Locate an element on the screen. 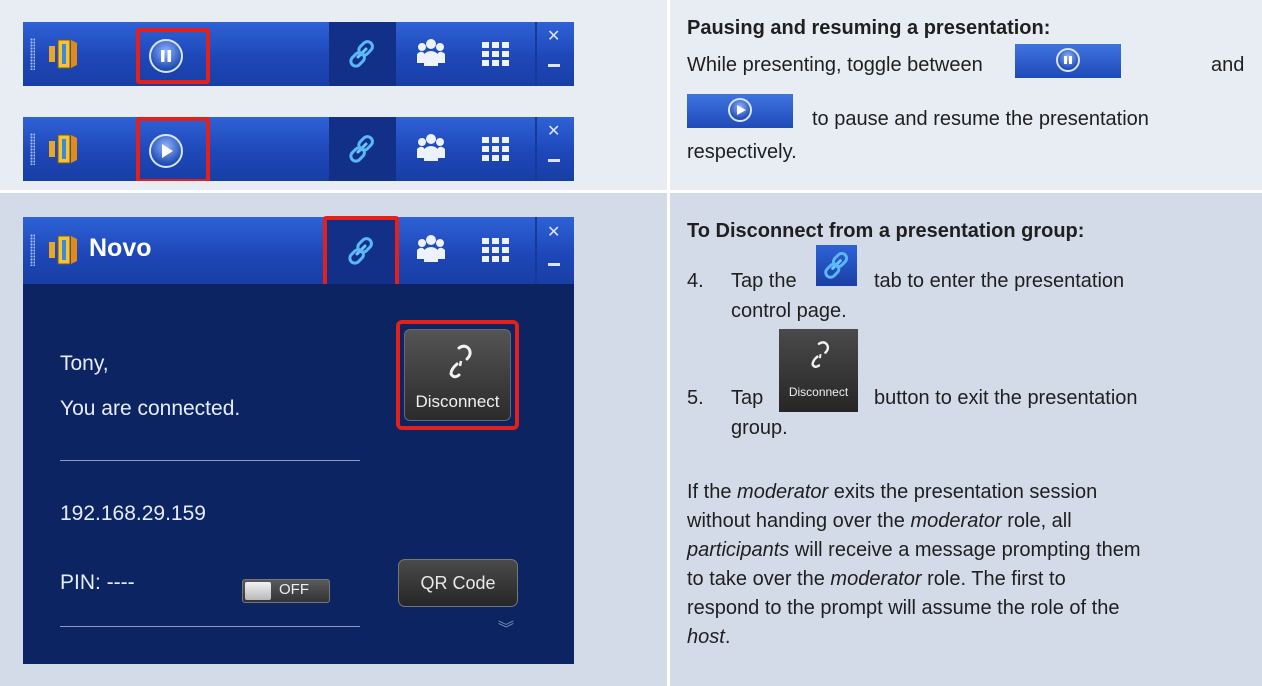 This screenshot has height=686, width=1262. toggle-knob is located at coordinates (258, 591).